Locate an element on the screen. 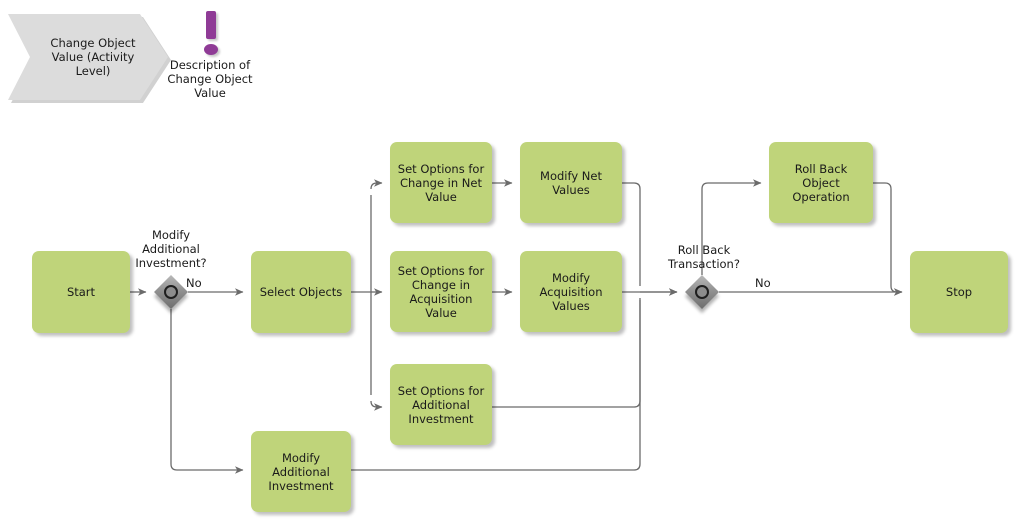 This screenshot has width=1020, height=520. decision-dec_modify_addl is located at coordinates (171, 292).